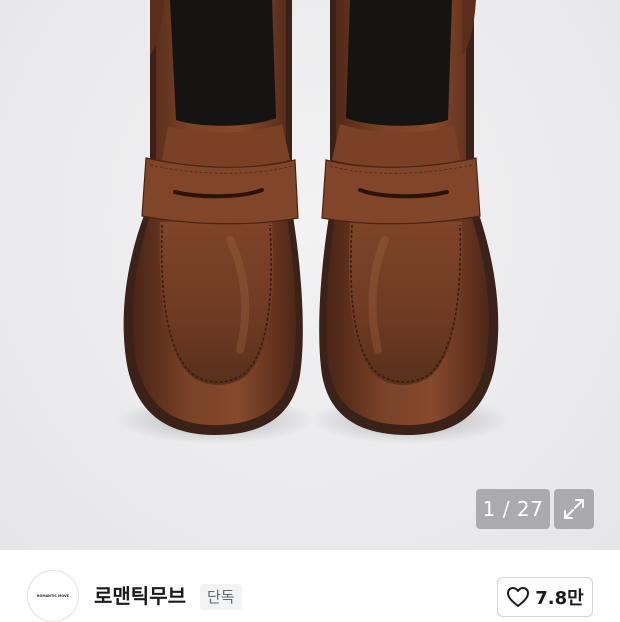 The height and width of the screenshot is (622, 620). What do you see at coordinates (310, 586) in the screenshot?
I see `store-info-bar: ROMANTIC MOVE 로맨틱무브 단독 7.8만` at bounding box center [310, 586].